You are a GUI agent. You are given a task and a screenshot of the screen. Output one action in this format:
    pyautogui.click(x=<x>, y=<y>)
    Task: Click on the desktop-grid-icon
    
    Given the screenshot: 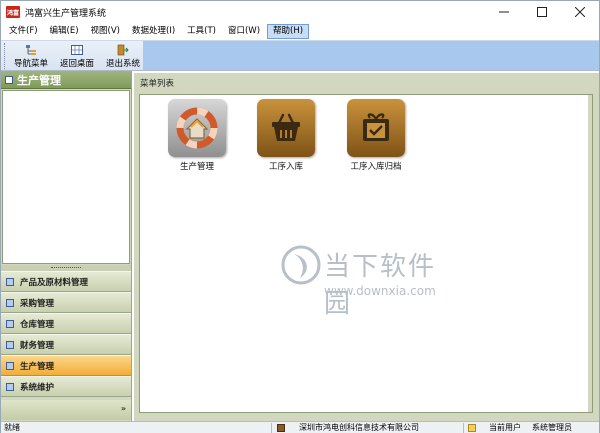 What is the action you would take?
    pyautogui.click(x=77, y=50)
    